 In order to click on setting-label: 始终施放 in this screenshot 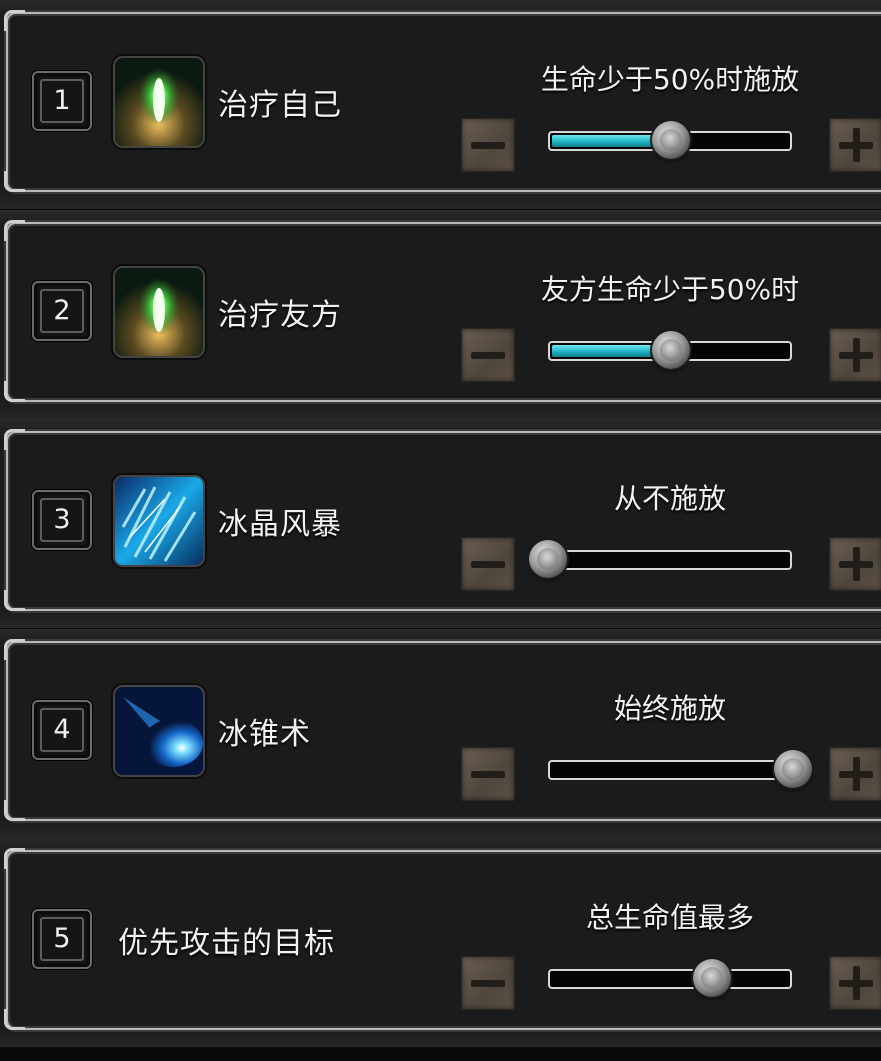, I will do `click(669, 708)`.